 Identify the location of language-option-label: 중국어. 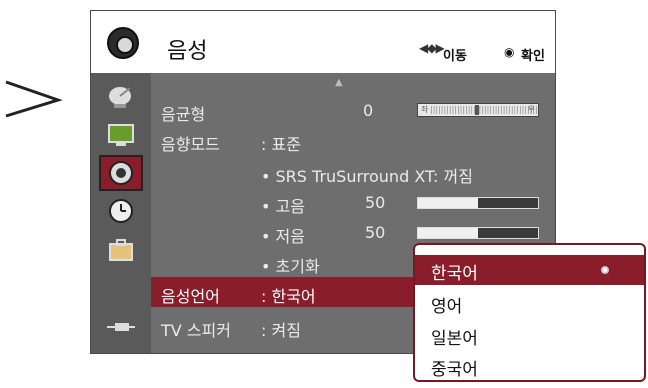
(454, 370).